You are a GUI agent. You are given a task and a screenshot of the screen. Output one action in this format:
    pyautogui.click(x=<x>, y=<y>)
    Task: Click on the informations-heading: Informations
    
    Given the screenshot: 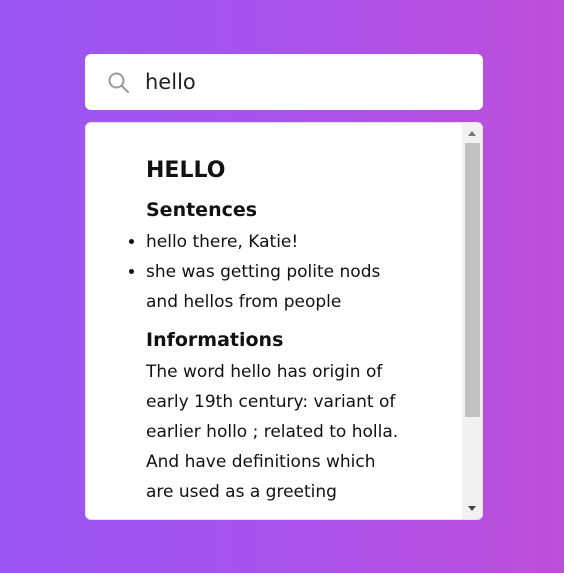 What is the action you would take?
    pyautogui.click(x=215, y=340)
    